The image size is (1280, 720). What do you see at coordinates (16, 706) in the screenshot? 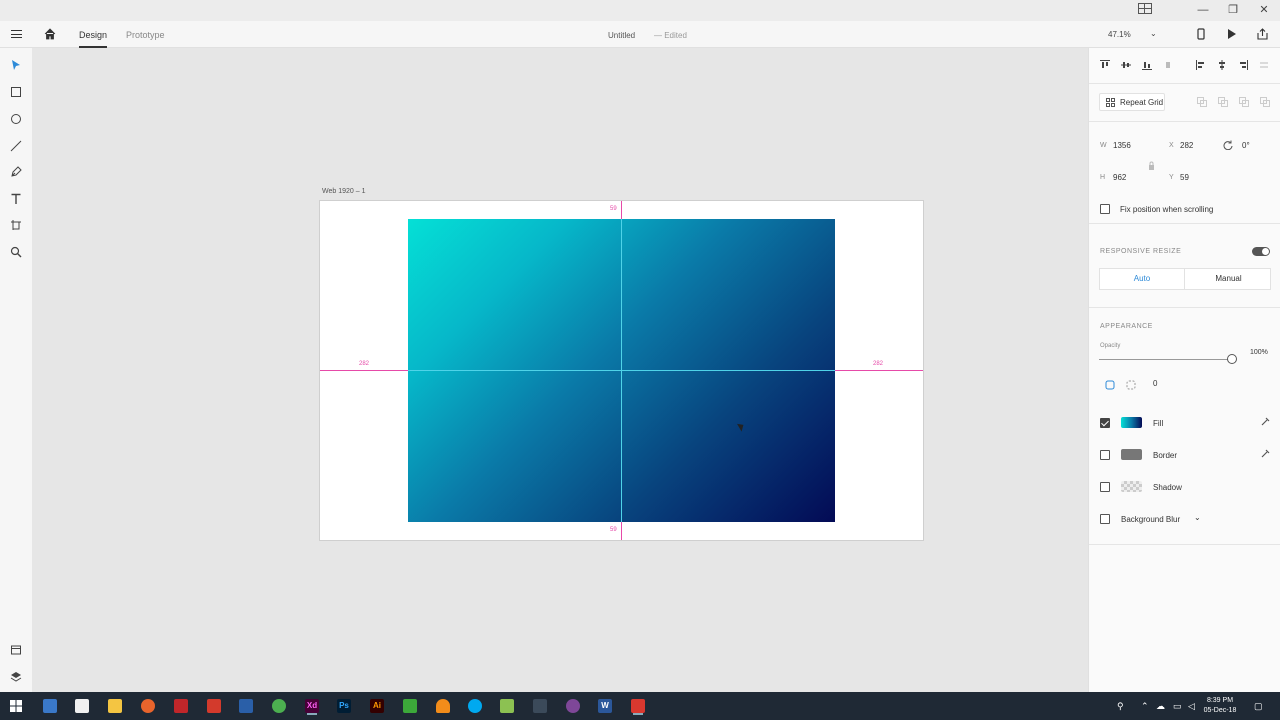
I see `windows-start-icon` at bounding box center [16, 706].